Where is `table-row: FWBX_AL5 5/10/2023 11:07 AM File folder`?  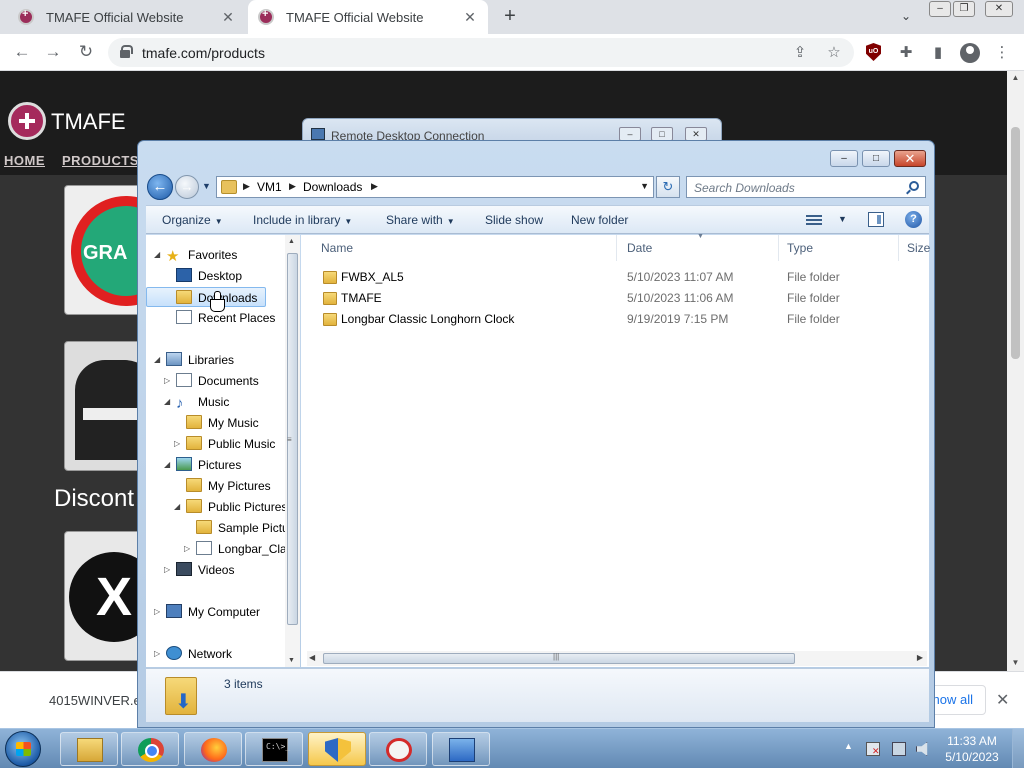
table-row: FWBX_AL5 5/10/2023 11:07 AM File folder is located at coordinates (615, 277).